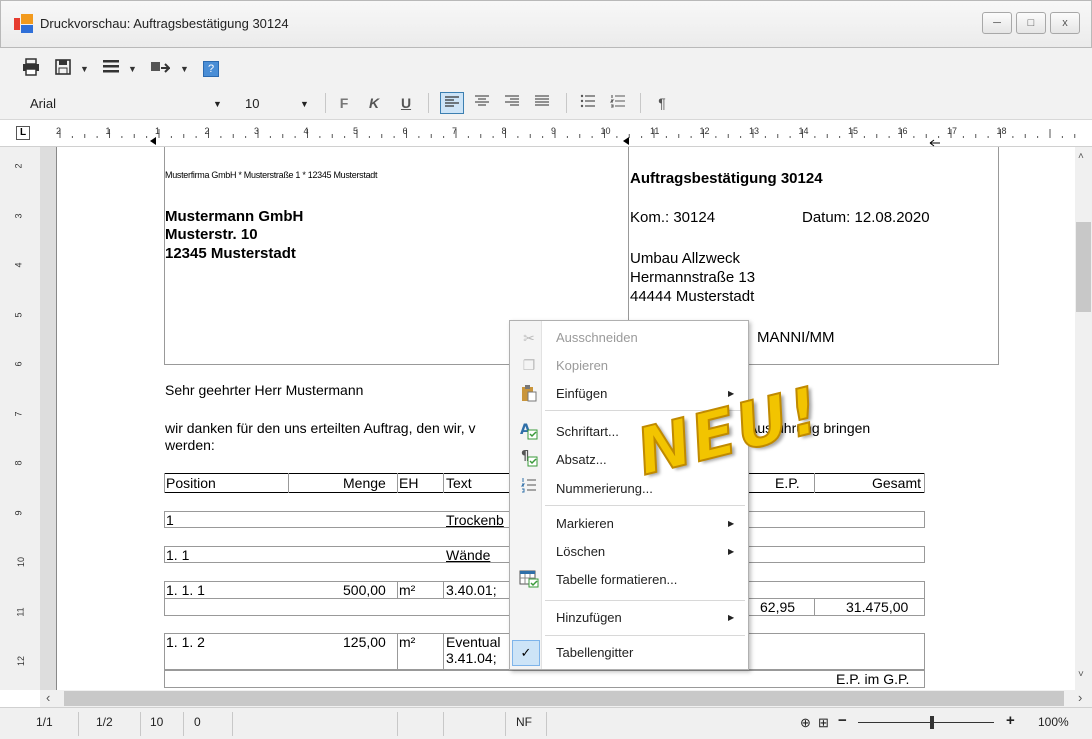  Describe the element at coordinates (585, 523) in the screenshot. I see `menu-item-markieren: Markieren` at that location.